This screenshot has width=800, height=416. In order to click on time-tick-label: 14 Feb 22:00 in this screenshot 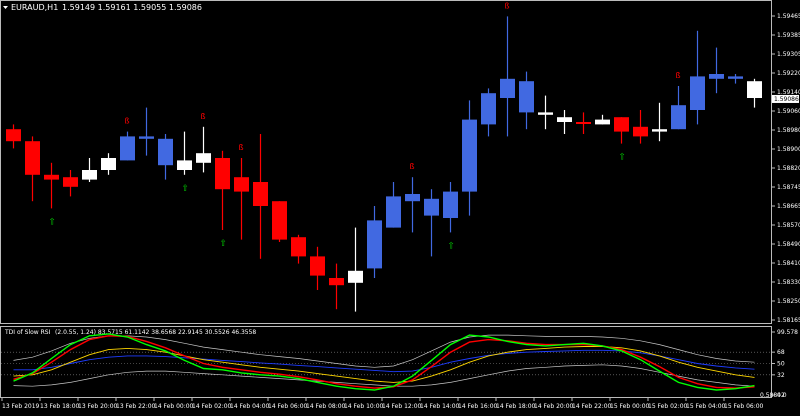, I will do `click(592, 406)`.